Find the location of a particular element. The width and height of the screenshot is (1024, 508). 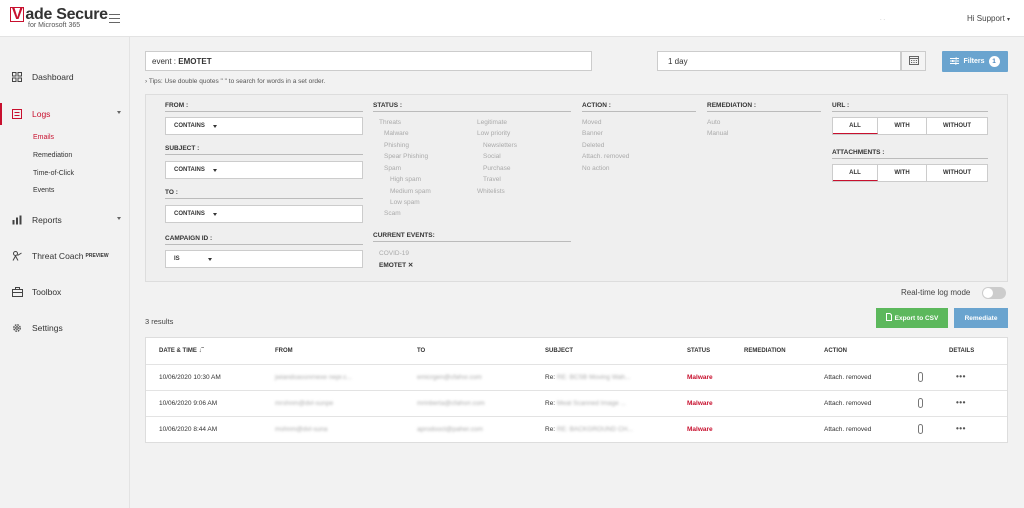

action-label: ACTION : is located at coordinates (596, 105).